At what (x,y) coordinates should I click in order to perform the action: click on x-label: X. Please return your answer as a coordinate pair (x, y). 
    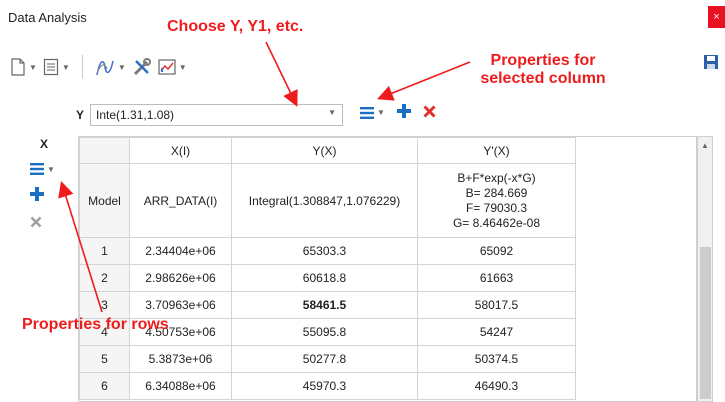
    Looking at the image, I should click on (44, 144).